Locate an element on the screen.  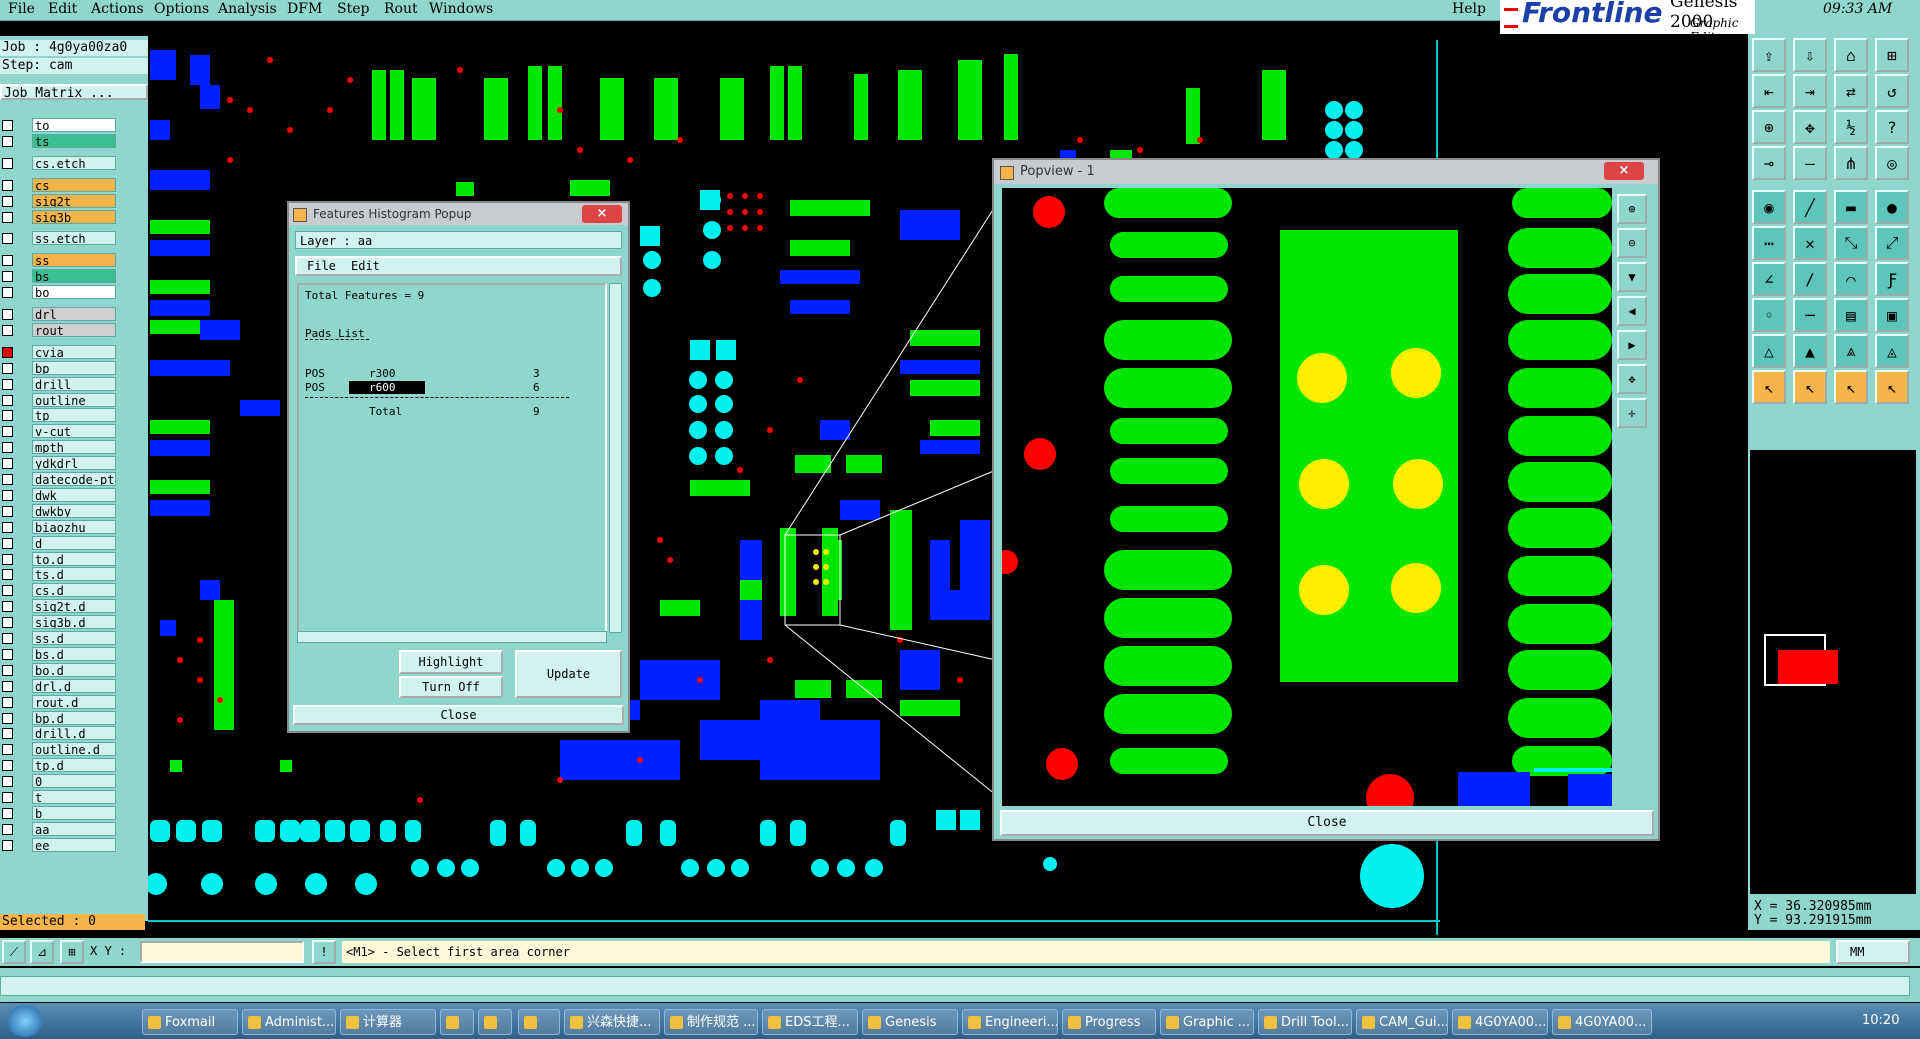
pan-left-icon: ◀ is located at coordinates (1632, 311).